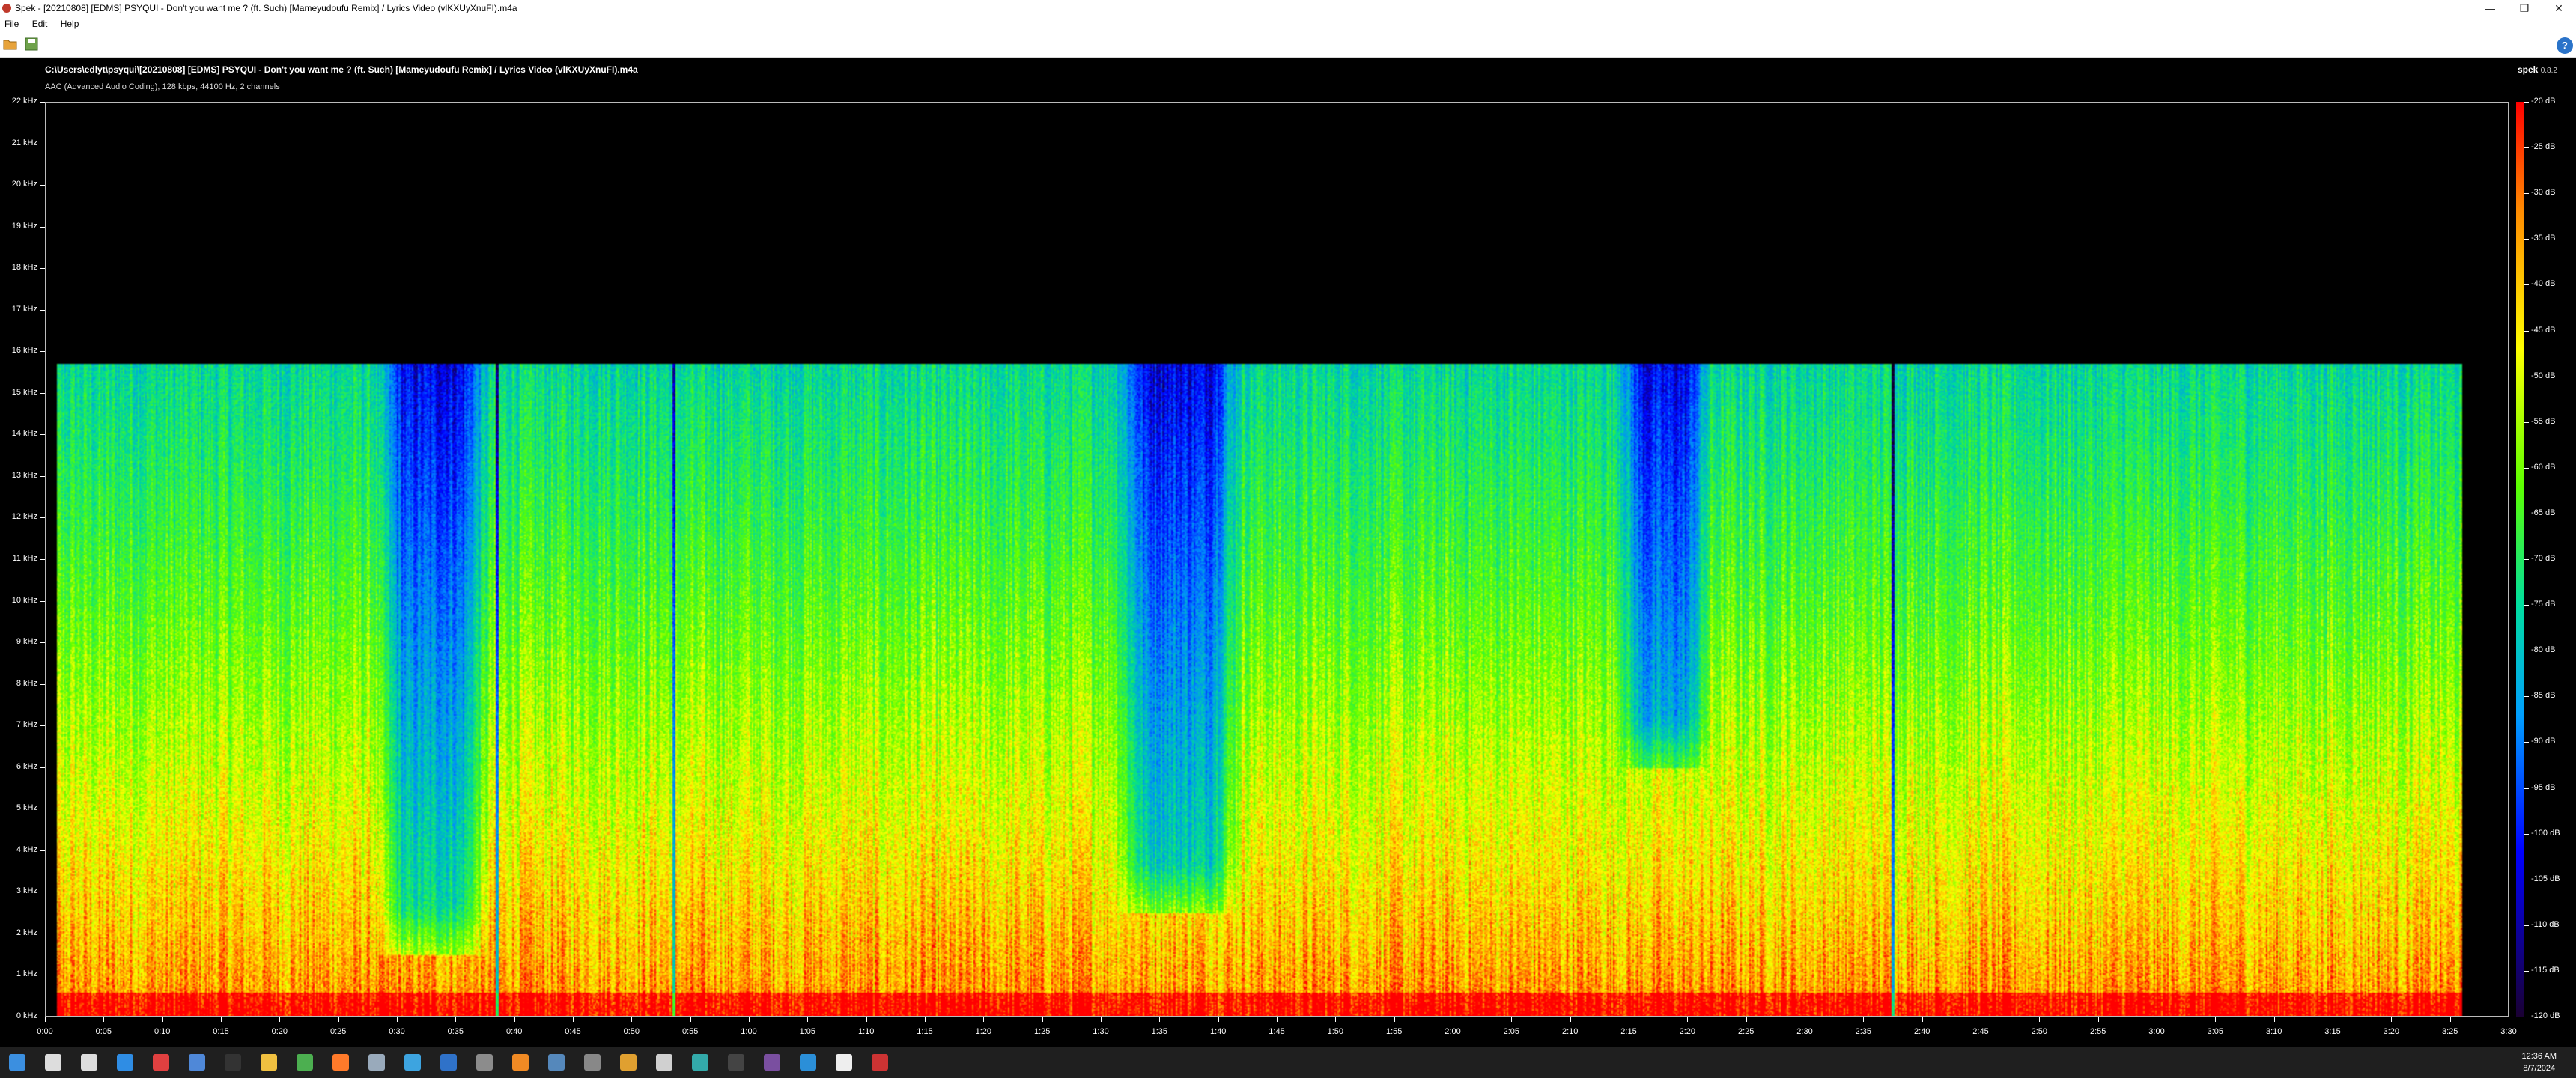  Describe the element at coordinates (2039, 1031) in the screenshot. I see `time-tick-label: 2:50` at that location.